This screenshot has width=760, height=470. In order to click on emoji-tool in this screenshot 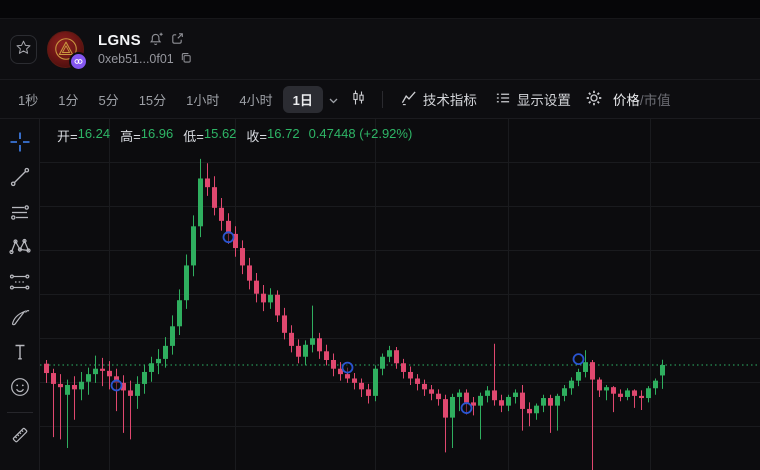, I will do `click(20, 388)`.